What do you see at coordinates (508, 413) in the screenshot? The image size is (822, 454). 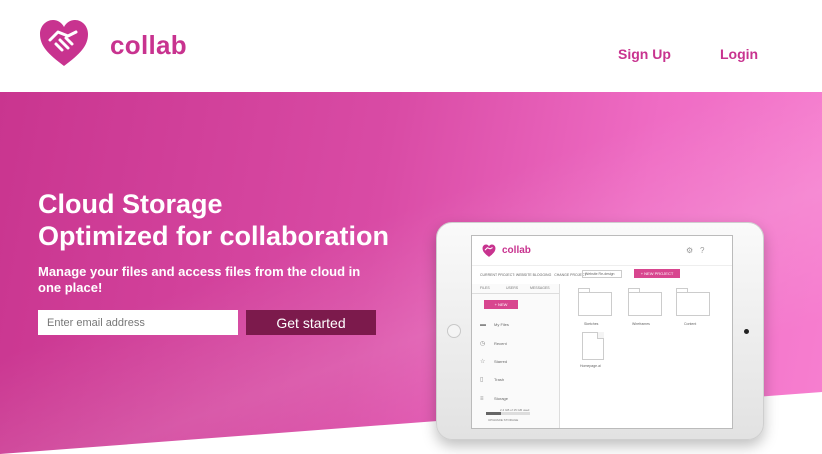 I see `storage-bar` at bounding box center [508, 413].